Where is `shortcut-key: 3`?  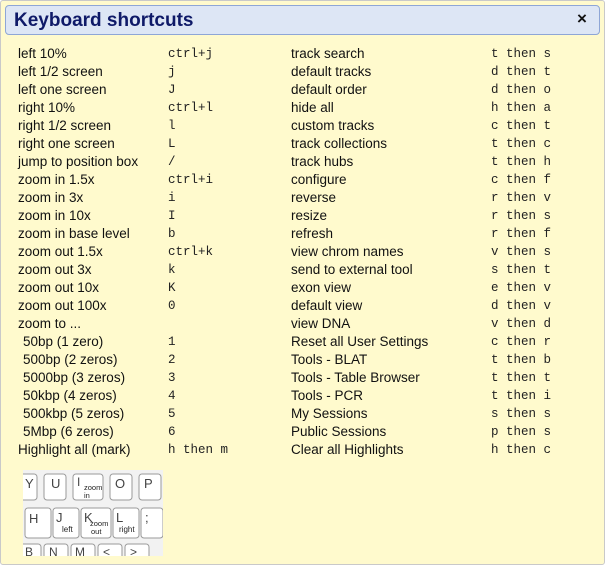 shortcut-key: 3 is located at coordinates (172, 378).